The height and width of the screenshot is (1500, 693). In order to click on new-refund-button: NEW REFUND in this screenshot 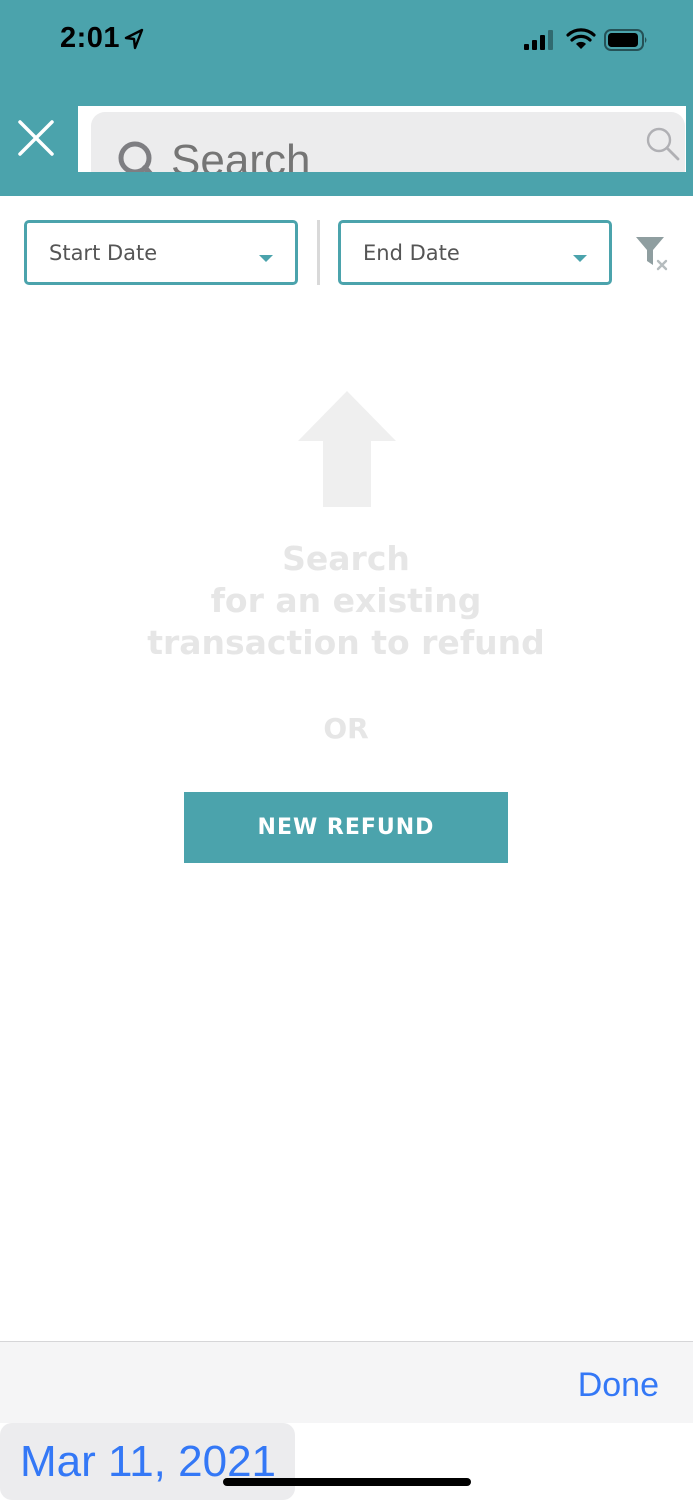, I will do `click(346, 827)`.